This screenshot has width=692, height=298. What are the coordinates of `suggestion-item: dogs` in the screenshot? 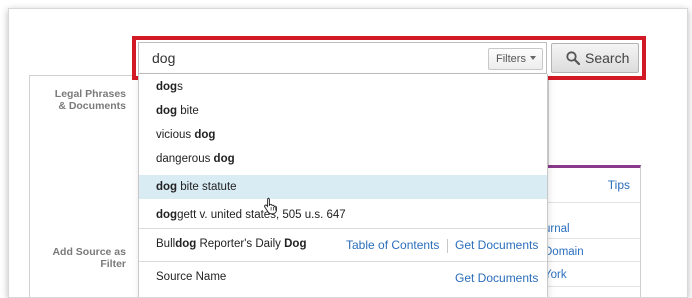 It's located at (343, 87).